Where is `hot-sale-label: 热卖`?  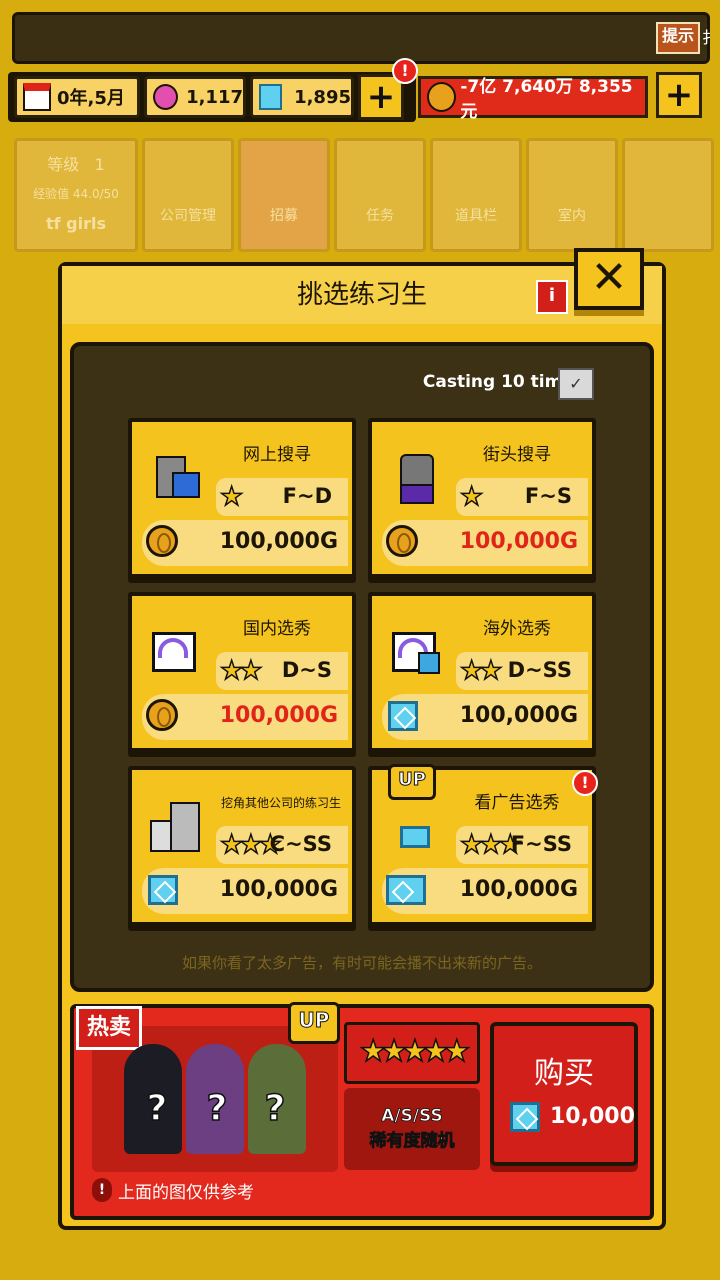 hot-sale-label: 热卖 is located at coordinates (109, 1028).